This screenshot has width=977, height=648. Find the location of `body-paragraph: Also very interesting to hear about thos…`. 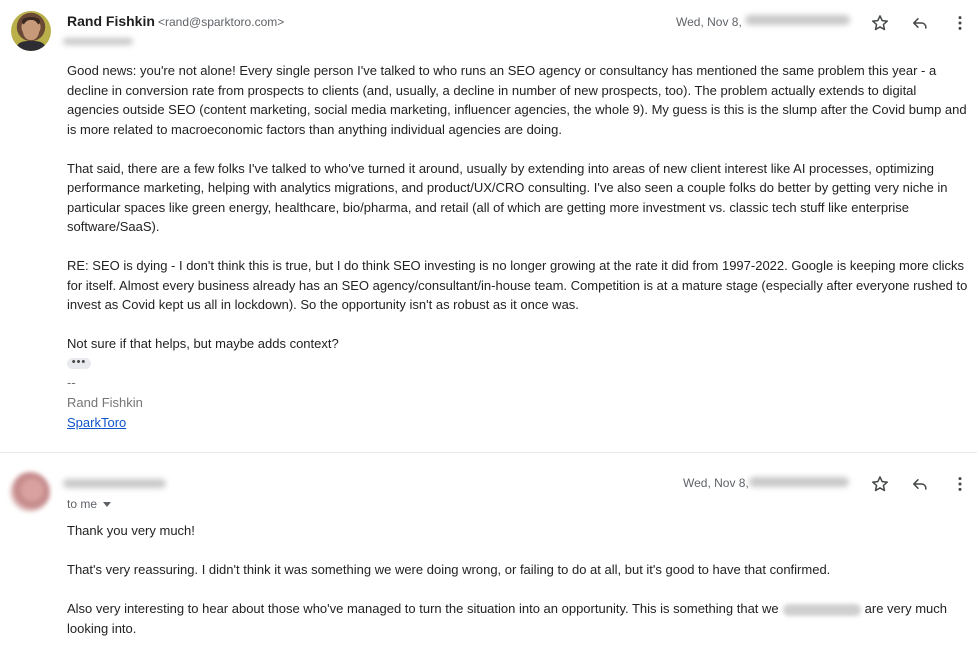

body-paragraph: Also very interesting to hear about thos… is located at coordinates (519, 618).